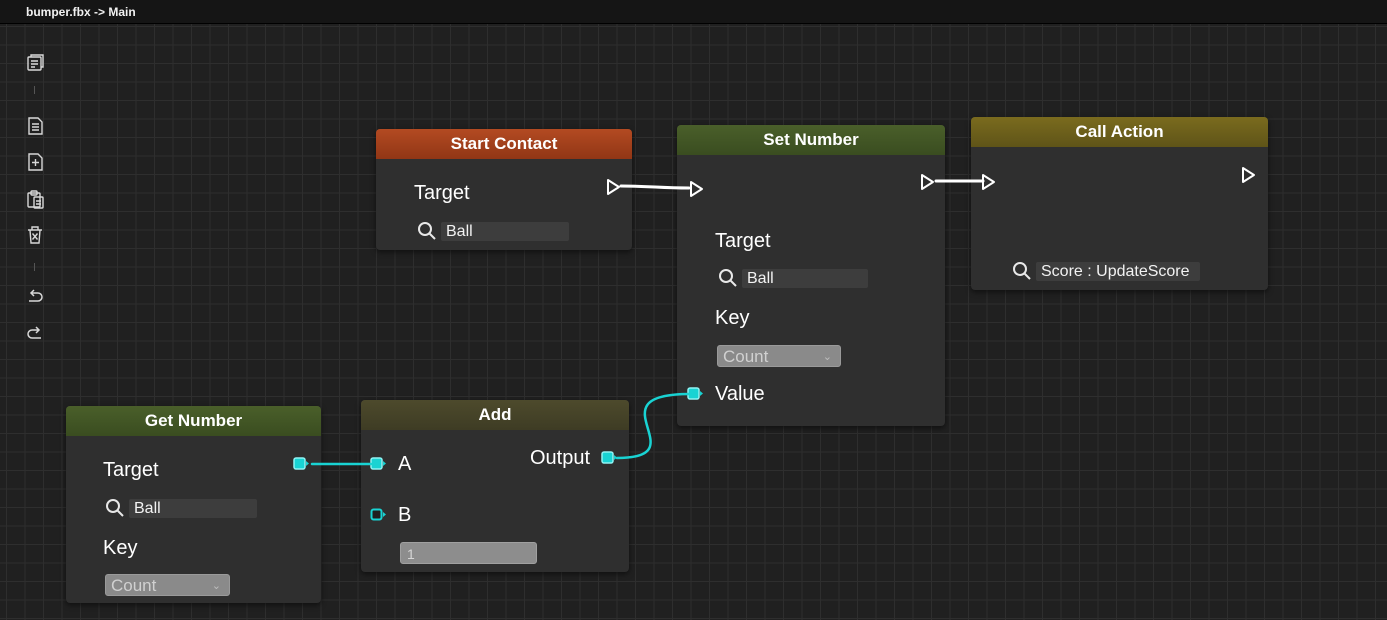 This screenshot has height=620, width=1387. What do you see at coordinates (1119, 203) in the screenshot?
I see `call-action-node: Call Action Score : UpdateScore` at bounding box center [1119, 203].